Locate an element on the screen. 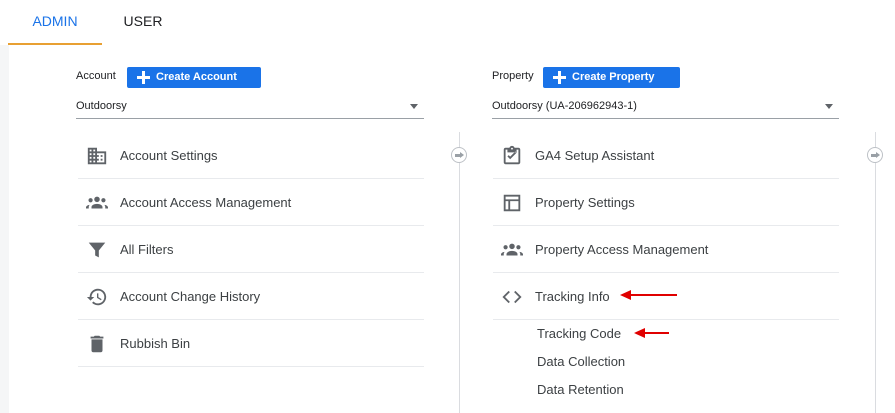 The image size is (895, 413). account-selected-value: Outdoorsy is located at coordinates (101, 106).